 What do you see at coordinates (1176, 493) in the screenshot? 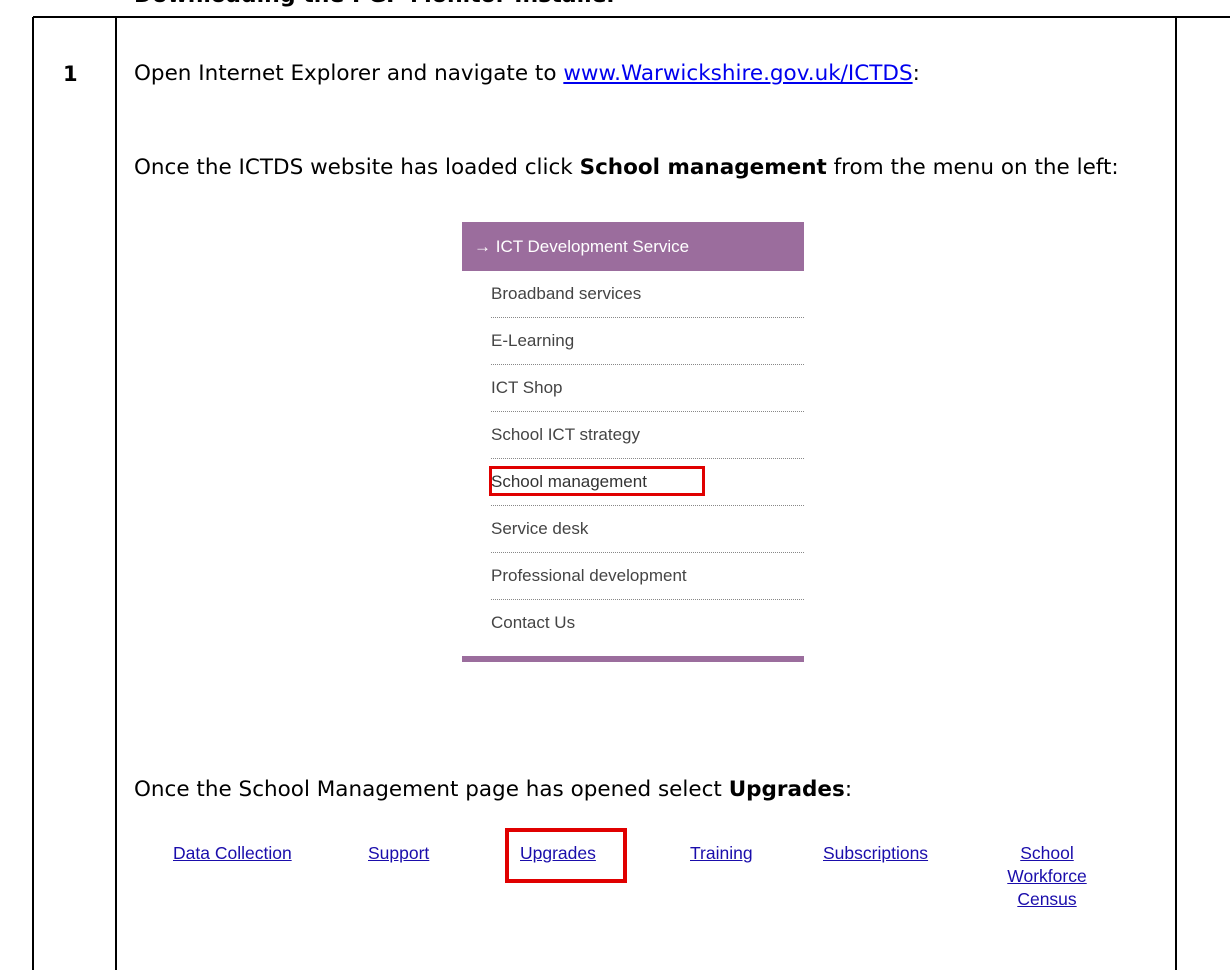
I see `table-column-divider-right` at bounding box center [1176, 493].